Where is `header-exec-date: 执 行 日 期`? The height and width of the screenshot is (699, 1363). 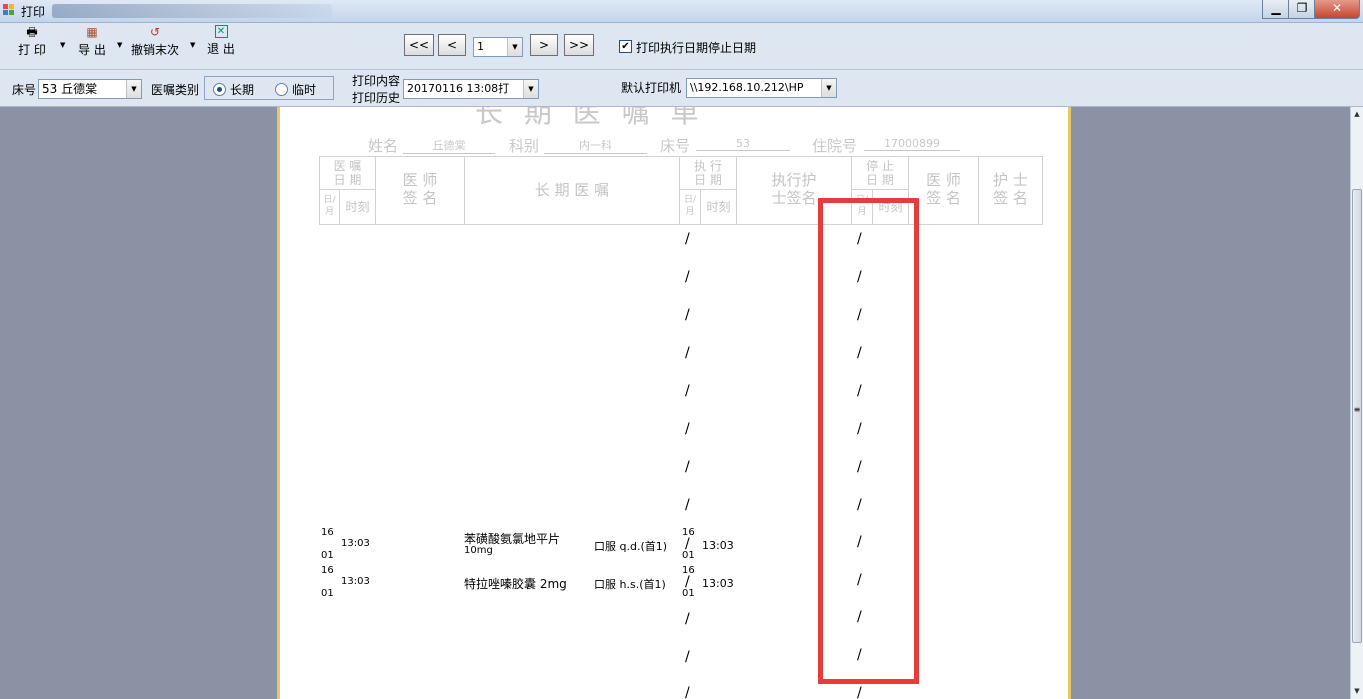
header-exec-date: 执 行 日 期 is located at coordinates (708, 173).